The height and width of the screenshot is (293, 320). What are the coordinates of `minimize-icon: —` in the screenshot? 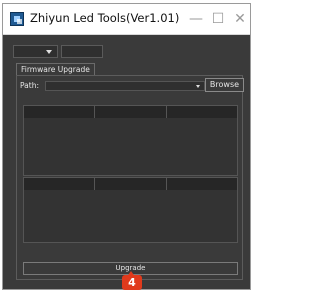 It's located at (196, 19).